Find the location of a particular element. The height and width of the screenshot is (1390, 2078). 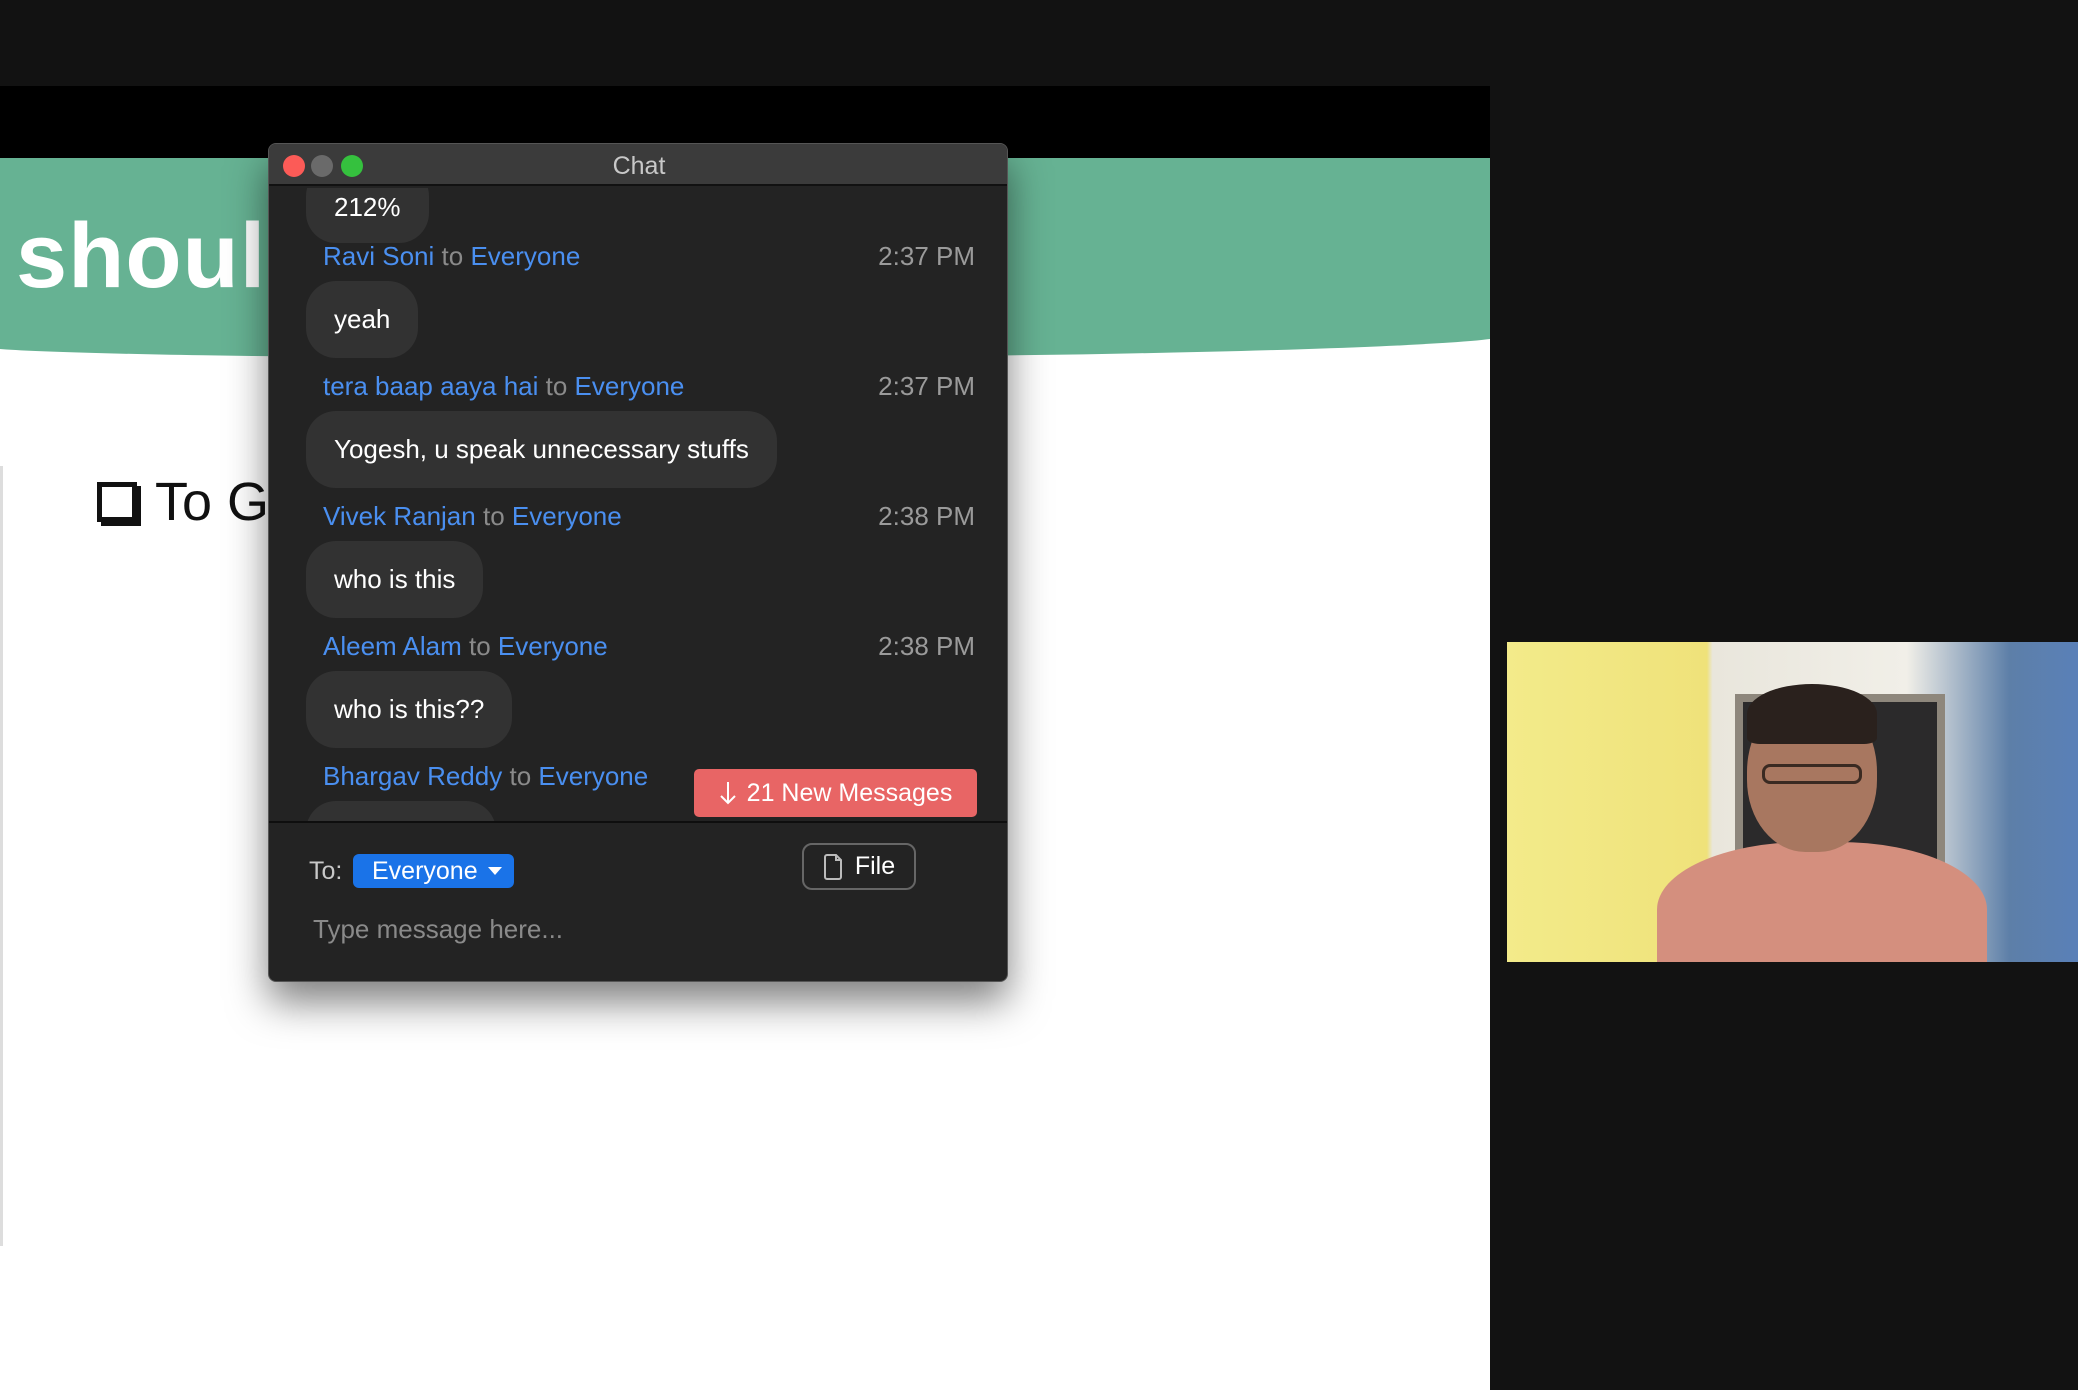

message-header: Vivek Ranjan to Everyone is located at coordinates (472, 516).